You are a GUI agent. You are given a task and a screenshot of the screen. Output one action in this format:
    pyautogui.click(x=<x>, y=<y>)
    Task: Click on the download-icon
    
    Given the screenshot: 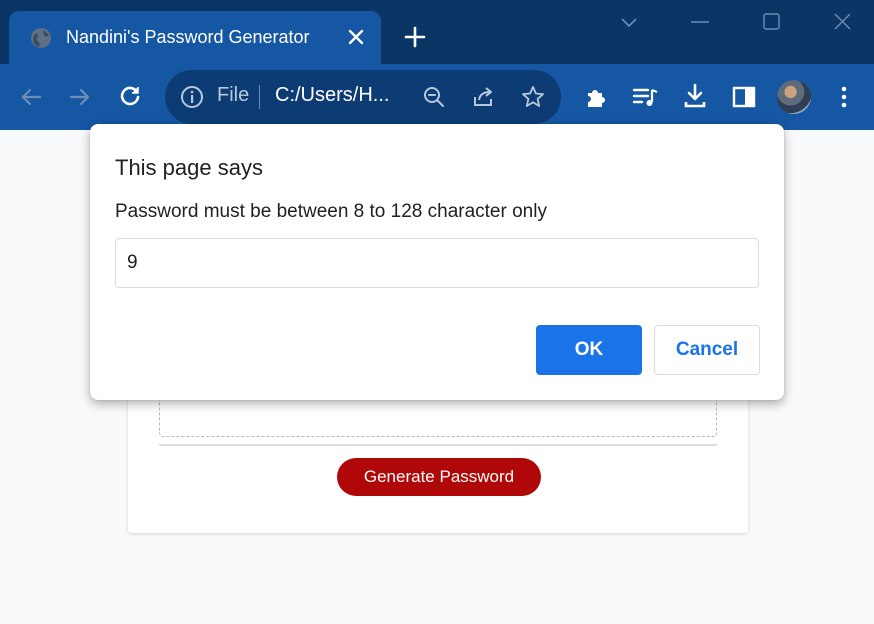 What is the action you would take?
    pyautogui.click(x=695, y=96)
    